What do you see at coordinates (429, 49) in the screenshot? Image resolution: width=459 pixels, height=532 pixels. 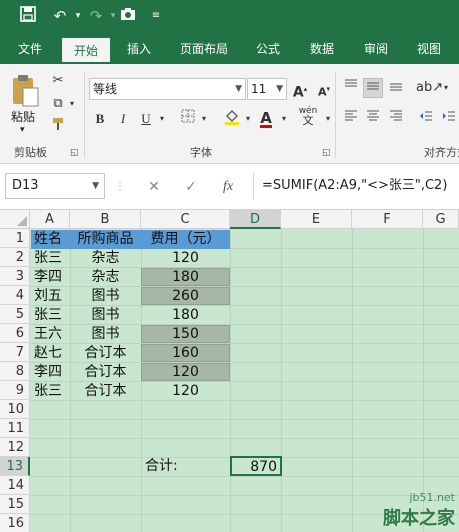 I see `tab-view: 视图` at bounding box center [429, 49].